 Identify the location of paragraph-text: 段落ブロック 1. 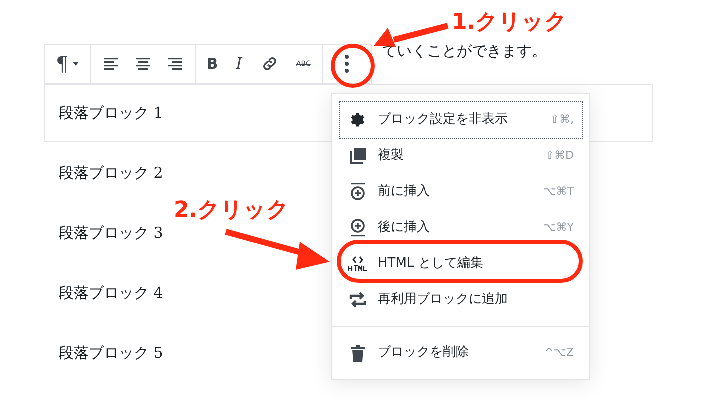
(111, 113).